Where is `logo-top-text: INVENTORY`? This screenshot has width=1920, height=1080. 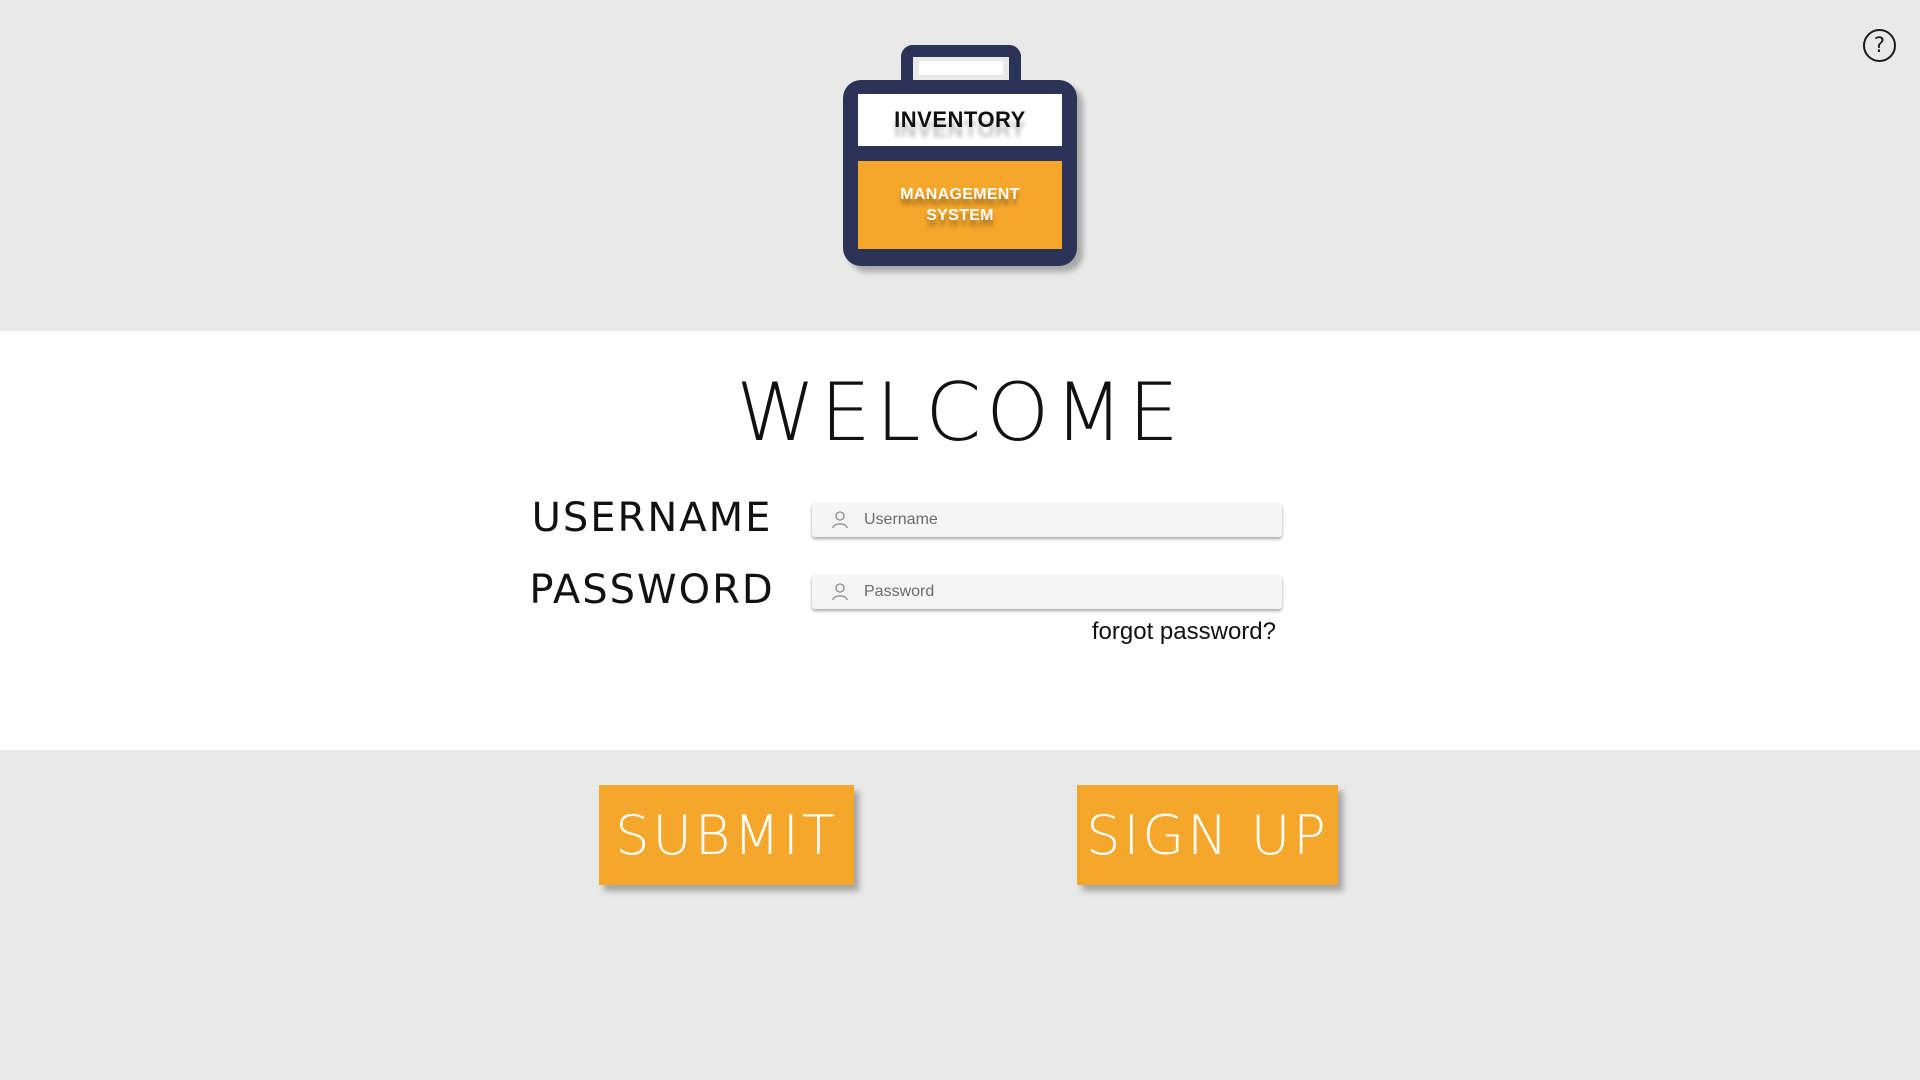
logo-top-text: INVENTORY is located at coordinates (960, 119).